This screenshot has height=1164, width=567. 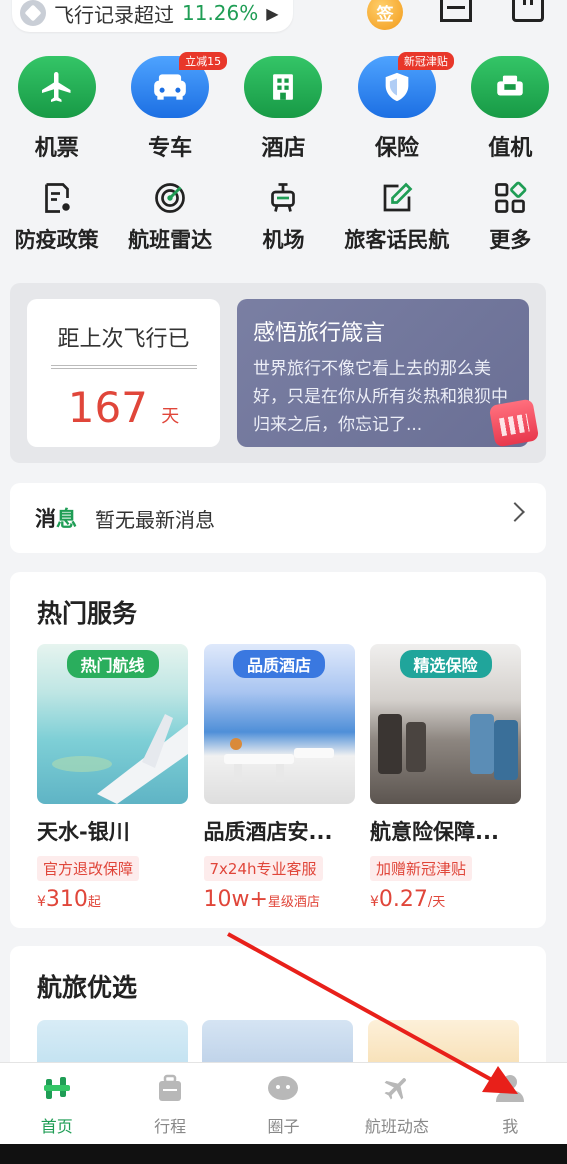 What do you see at coordinates (170, 1126) in the screenshot?
I see `nav-label: 行程` at bounding box center [170, 1126].